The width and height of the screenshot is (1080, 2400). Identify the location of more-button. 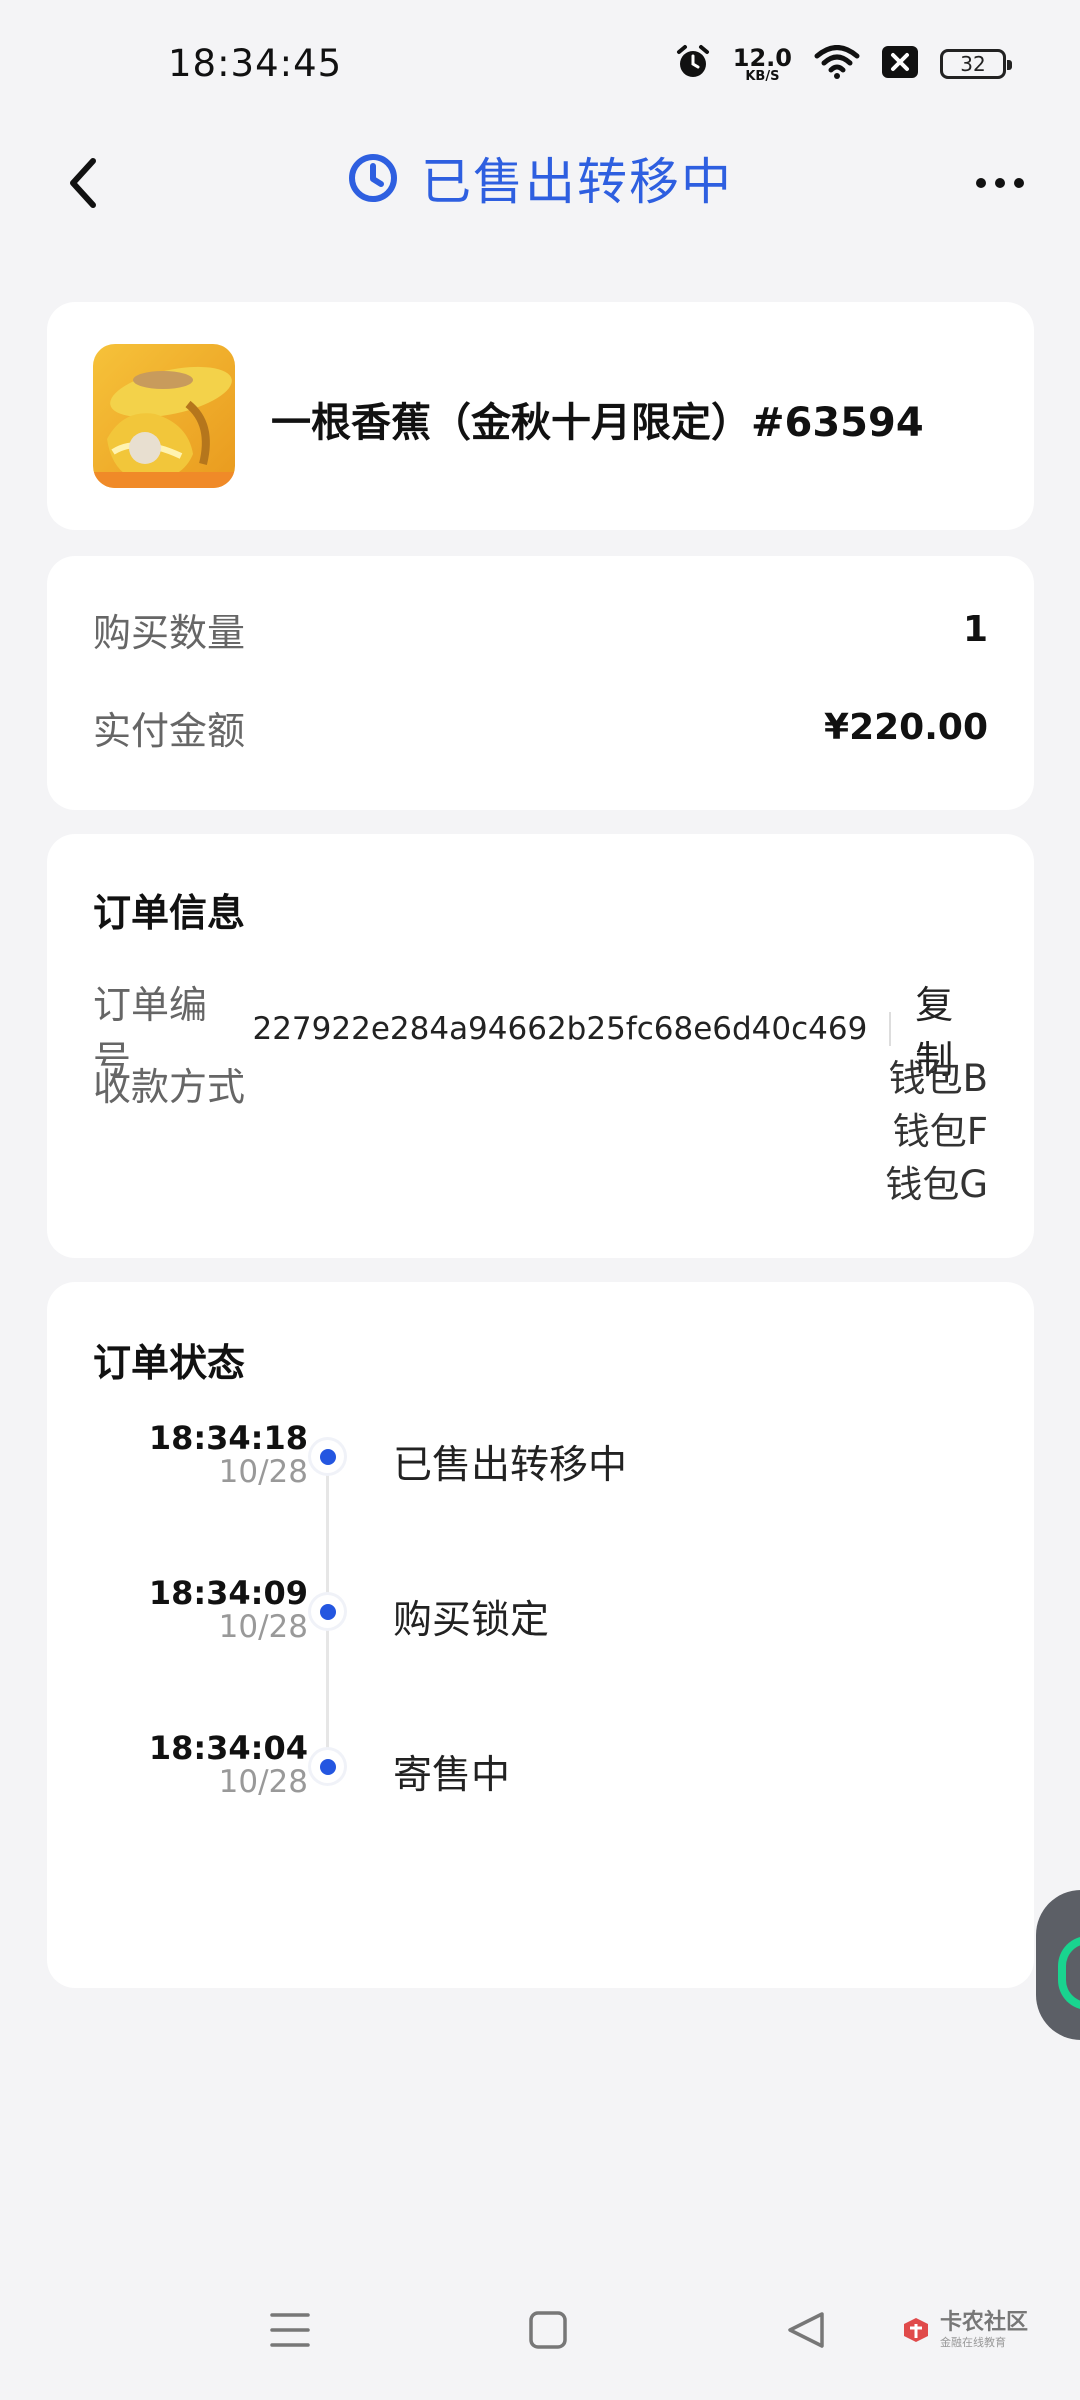
(1000, 183).